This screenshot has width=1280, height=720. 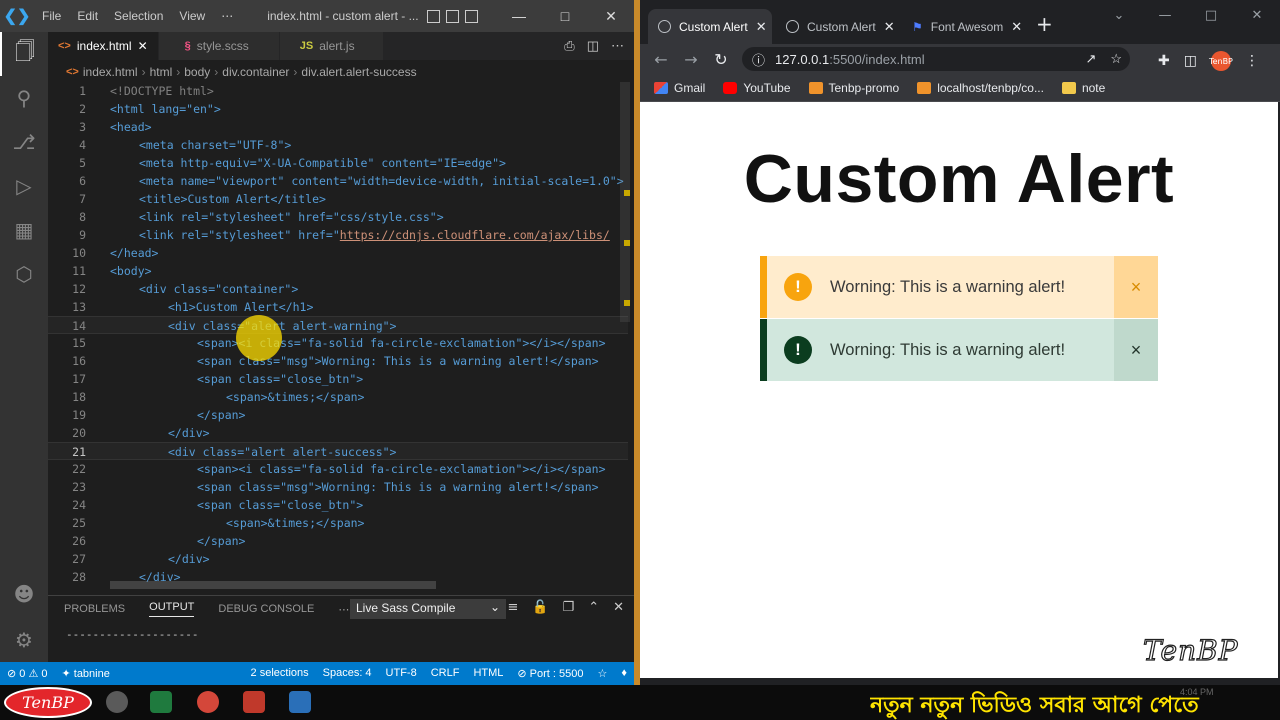 What do you see at coordinates (280, 673) in the screenshot?
I see `selections-status: 2 selections` at bounding box center [280, 673].